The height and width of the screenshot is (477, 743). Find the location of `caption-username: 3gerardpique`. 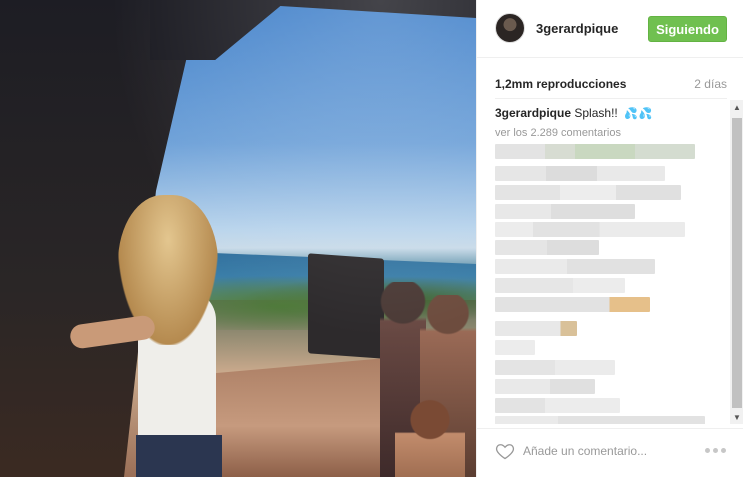

caption-username: 3gerardpique is located at coordinates (533, 113).